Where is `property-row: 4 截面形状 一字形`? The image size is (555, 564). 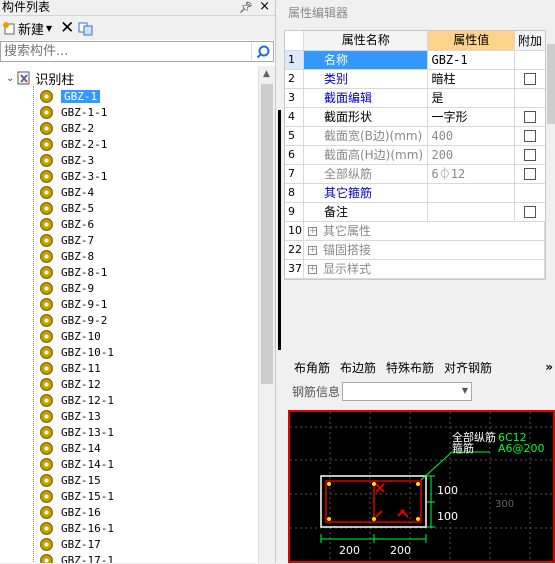 property-row: 4 截面形状 一字形 is located at coordinates (415, 117).